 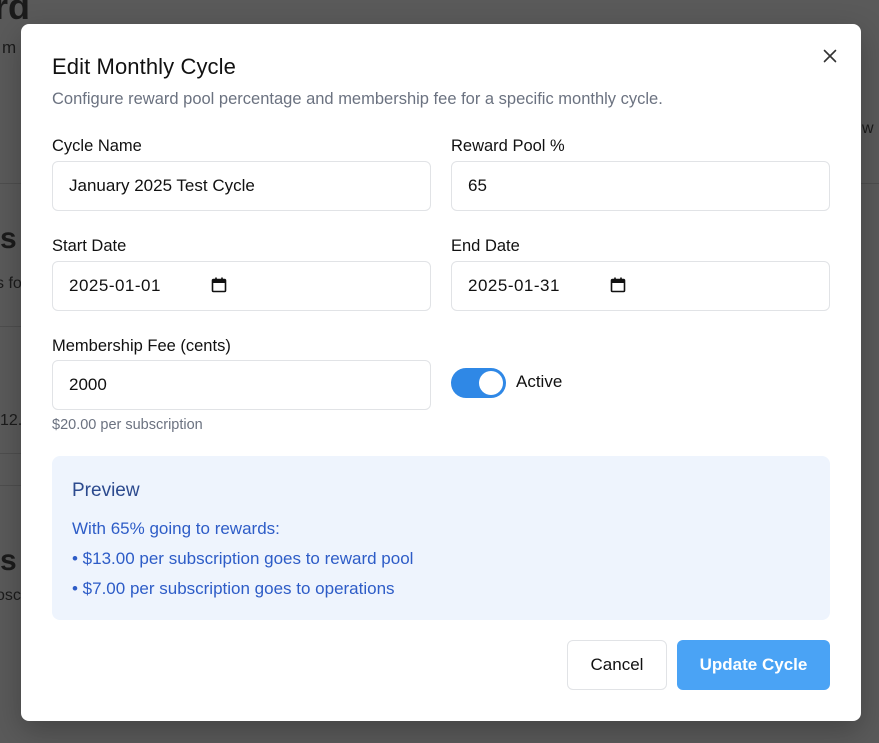 I want to click on membership-fee-field, so click(x=241, y=385).